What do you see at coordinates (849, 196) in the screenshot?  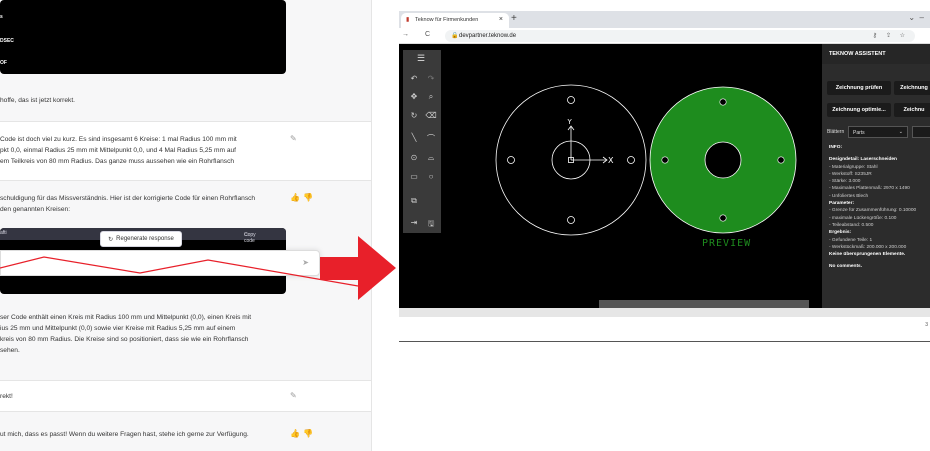 I see `info-line: - Unfoliertes Blech` at bounding box center [849, 196].